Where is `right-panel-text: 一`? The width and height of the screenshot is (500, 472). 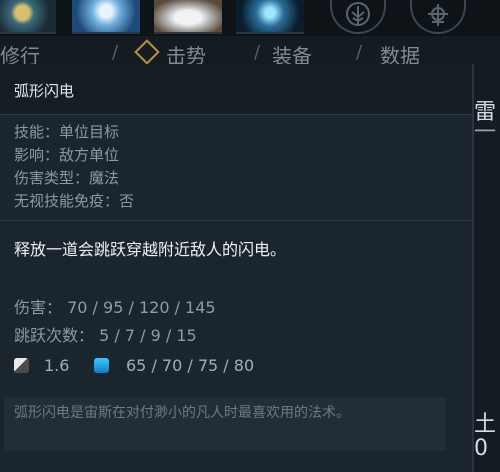
right-panel-text: 一 is located at coordinates (485, 132).